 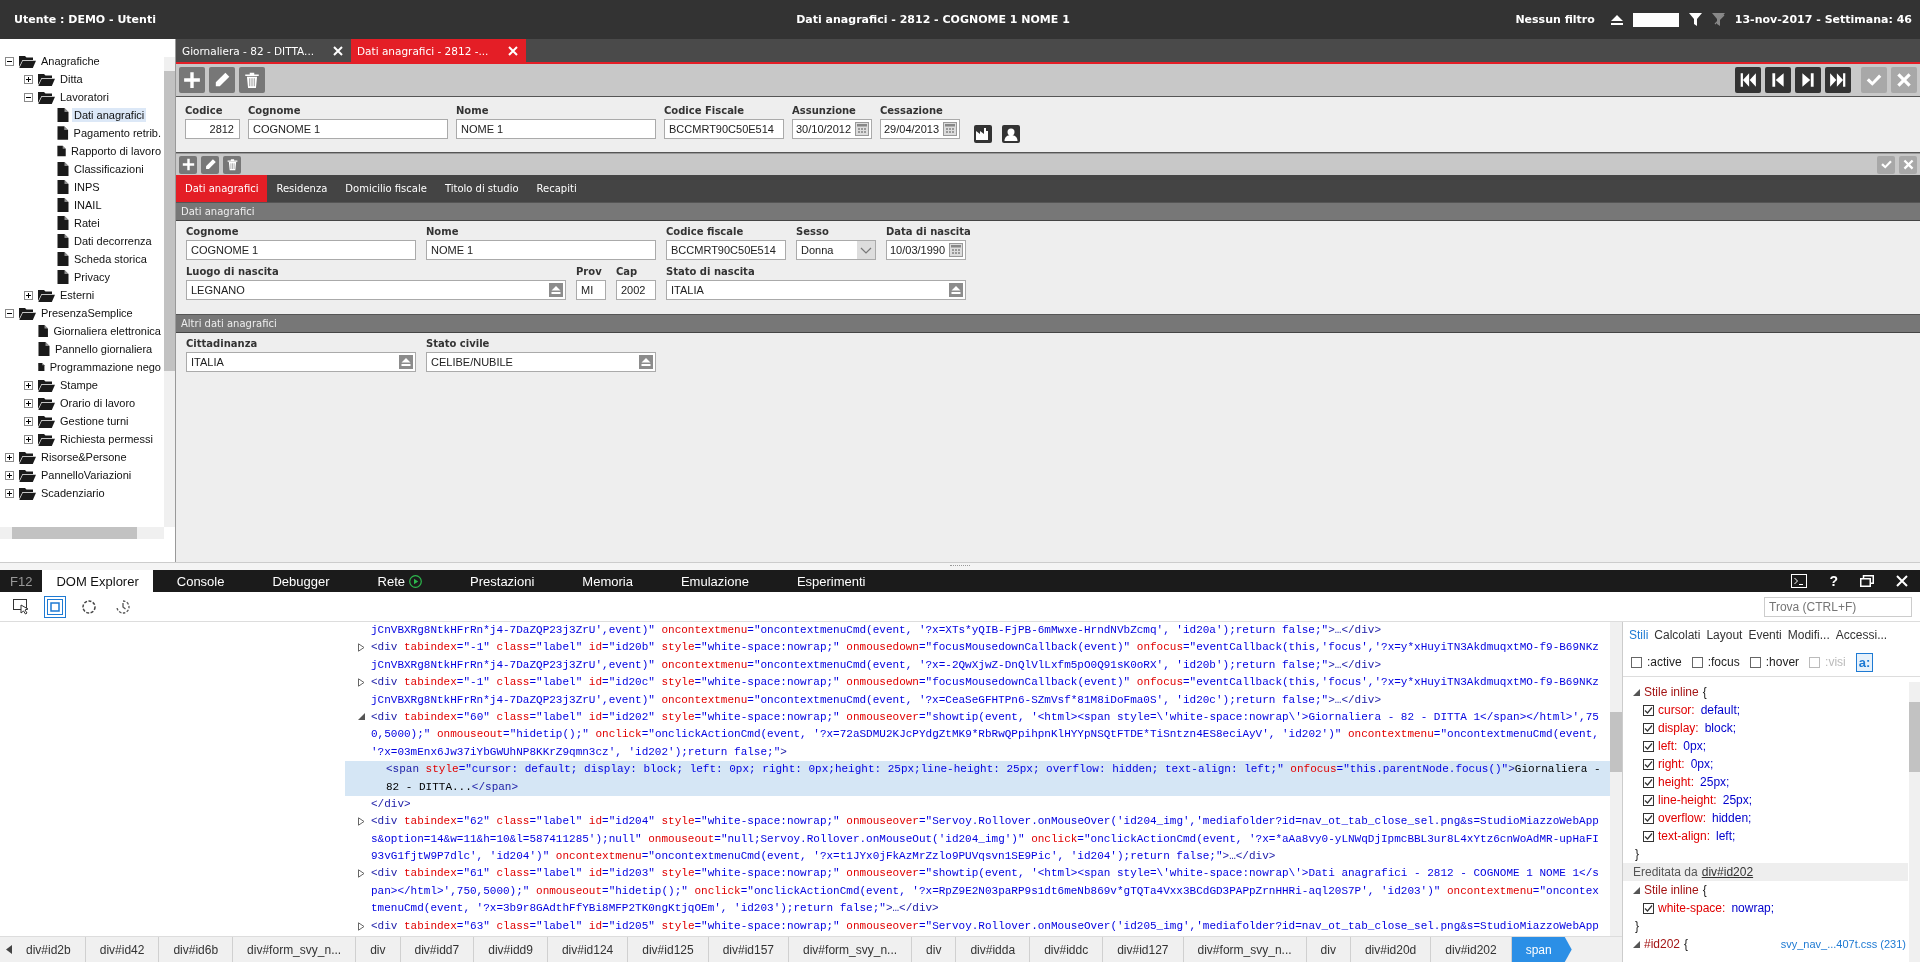 What do you see at coordinates (502, 581) in the screenshot?
I see `tab: Prestazioni` at bounding box center [502, 581].